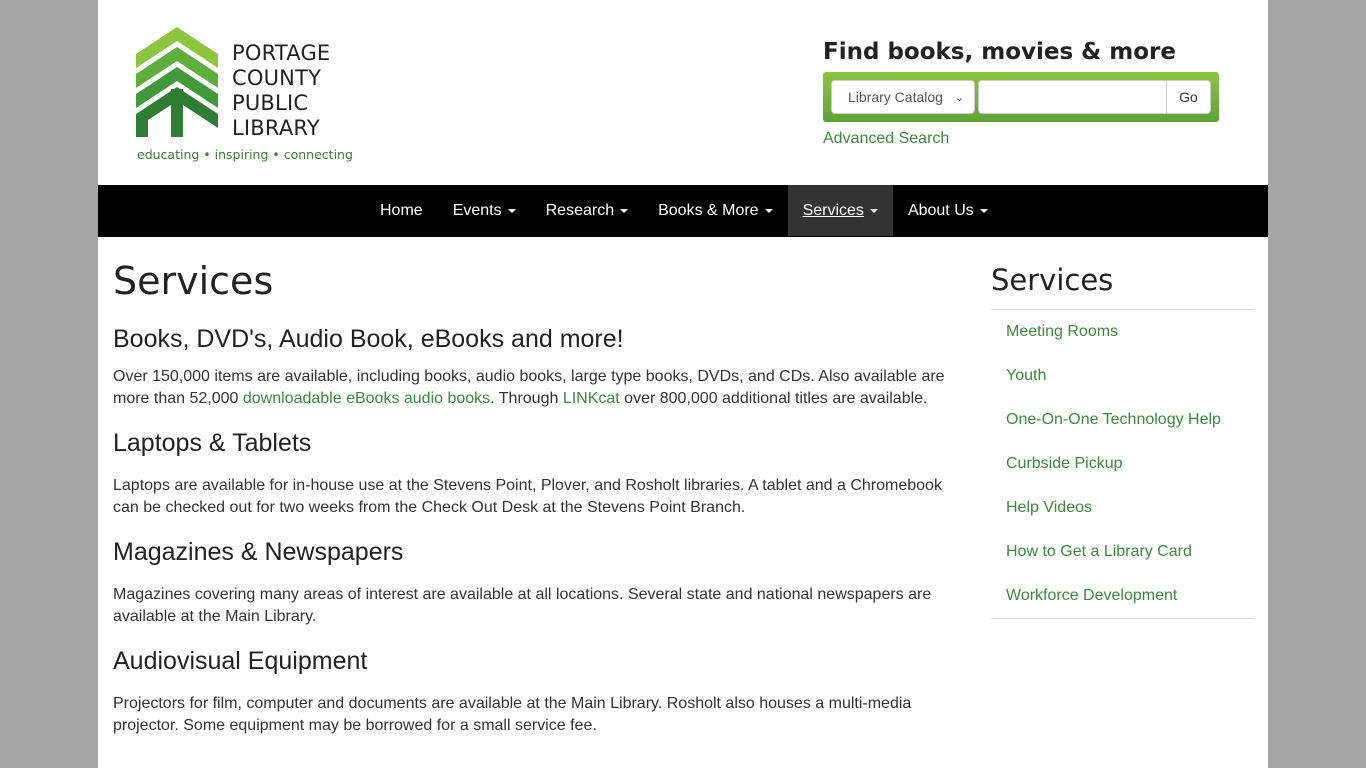 The width and height of the screenshot is (1366, 768). What do you see at coordinates (276, 128) in the screenshot?
I see `library-name-line: LIBRARY` at bounding box center [276, 128].